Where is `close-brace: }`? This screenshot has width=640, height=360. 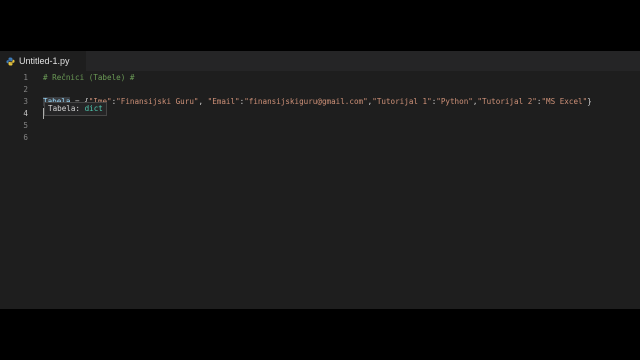 close-brace: } is located at coordinates (589, 101).